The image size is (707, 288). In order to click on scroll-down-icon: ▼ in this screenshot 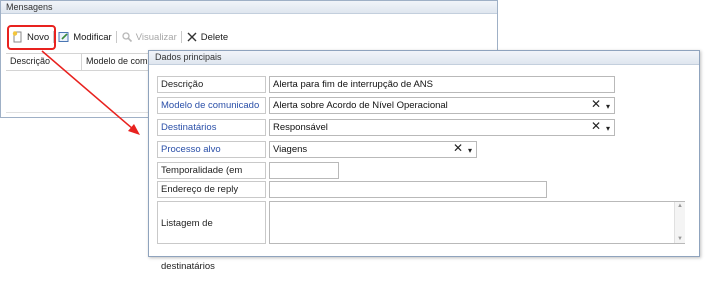, I will do `click(680, 239)`.